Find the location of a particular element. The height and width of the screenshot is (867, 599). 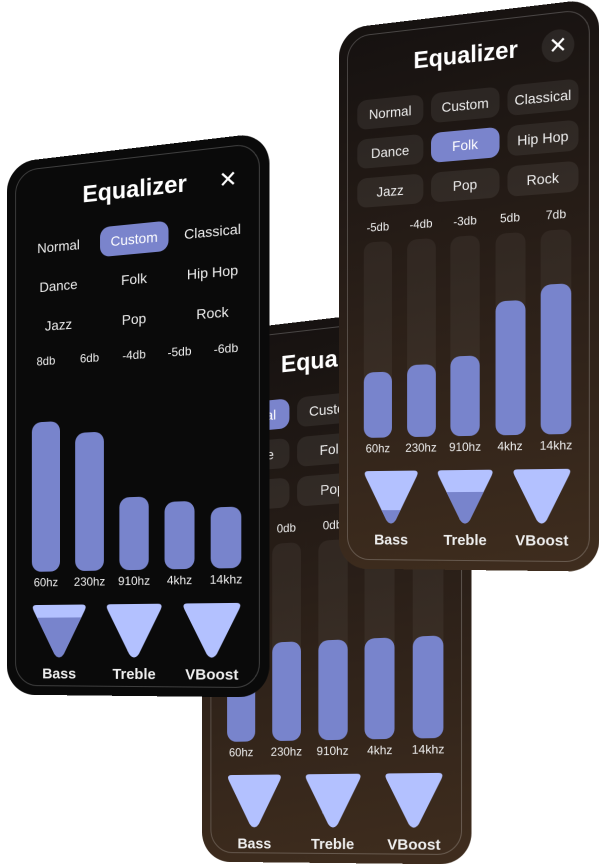

band-db-value: 7db is located at coordinates (556, 217).